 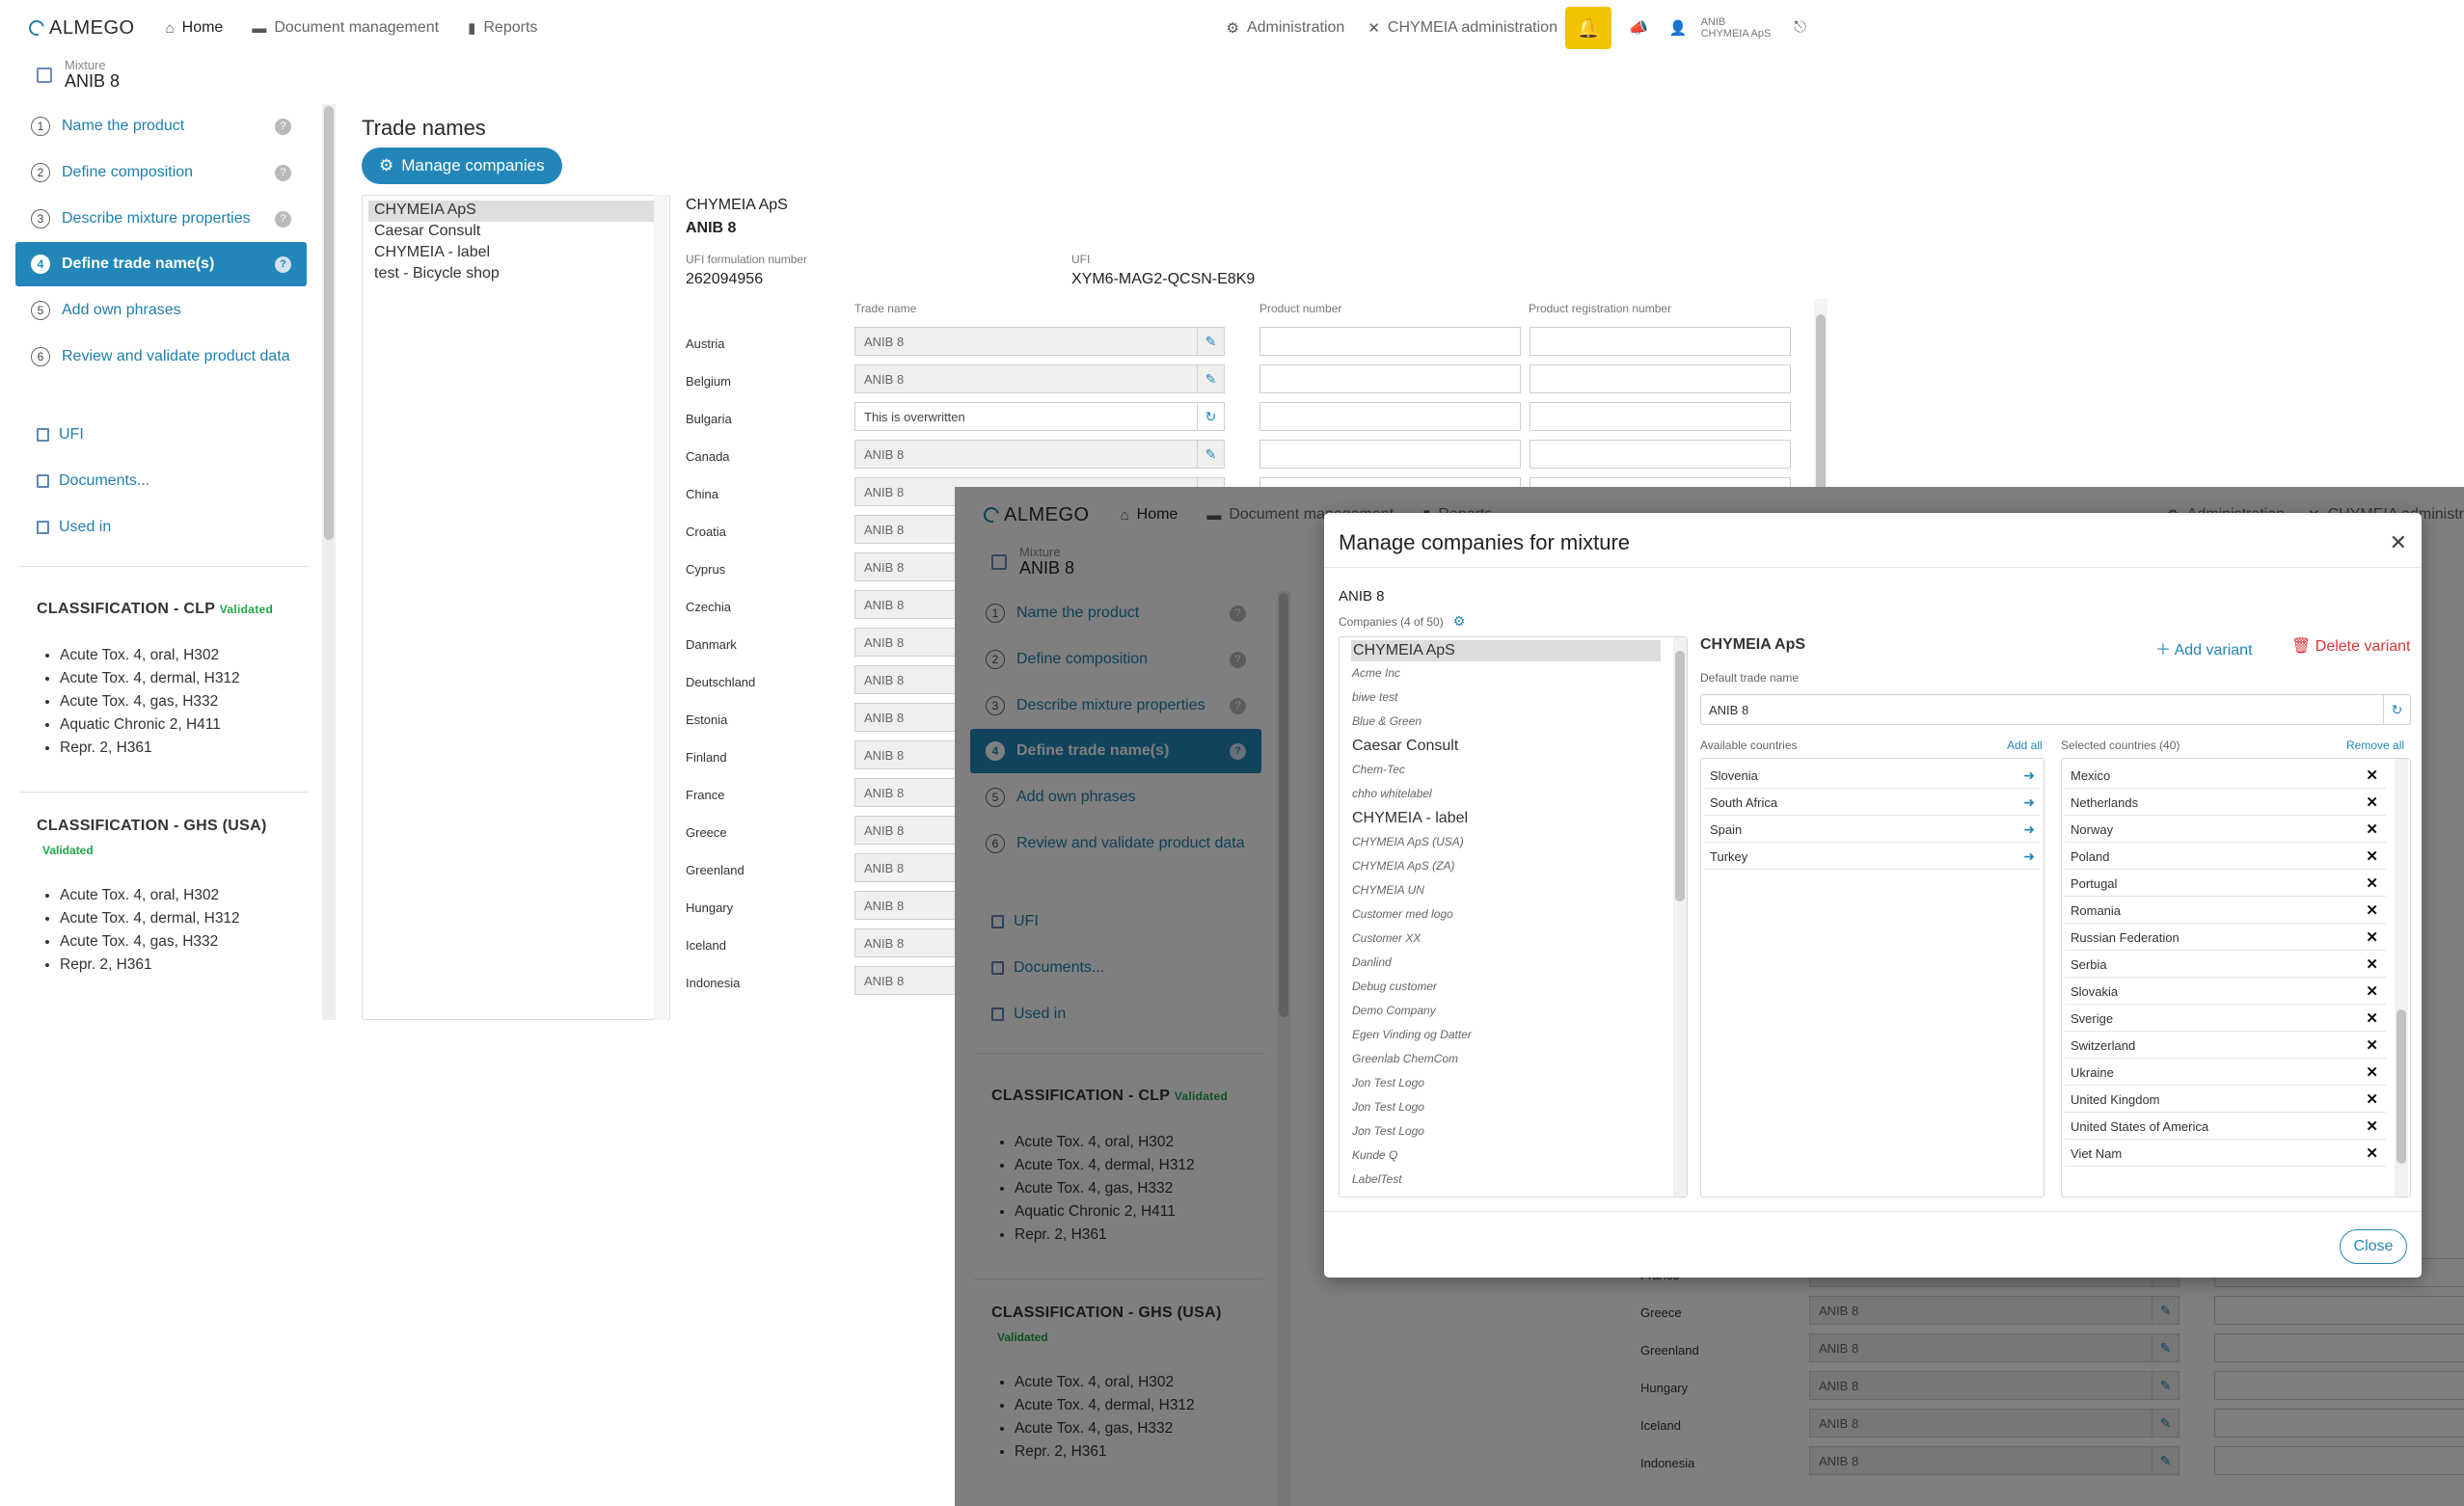 What do you see at coordinates (1513, 1059) in the screenshot?
I see `list-item: Greenlab ChemCom` at bounding box center [1513, 1059].